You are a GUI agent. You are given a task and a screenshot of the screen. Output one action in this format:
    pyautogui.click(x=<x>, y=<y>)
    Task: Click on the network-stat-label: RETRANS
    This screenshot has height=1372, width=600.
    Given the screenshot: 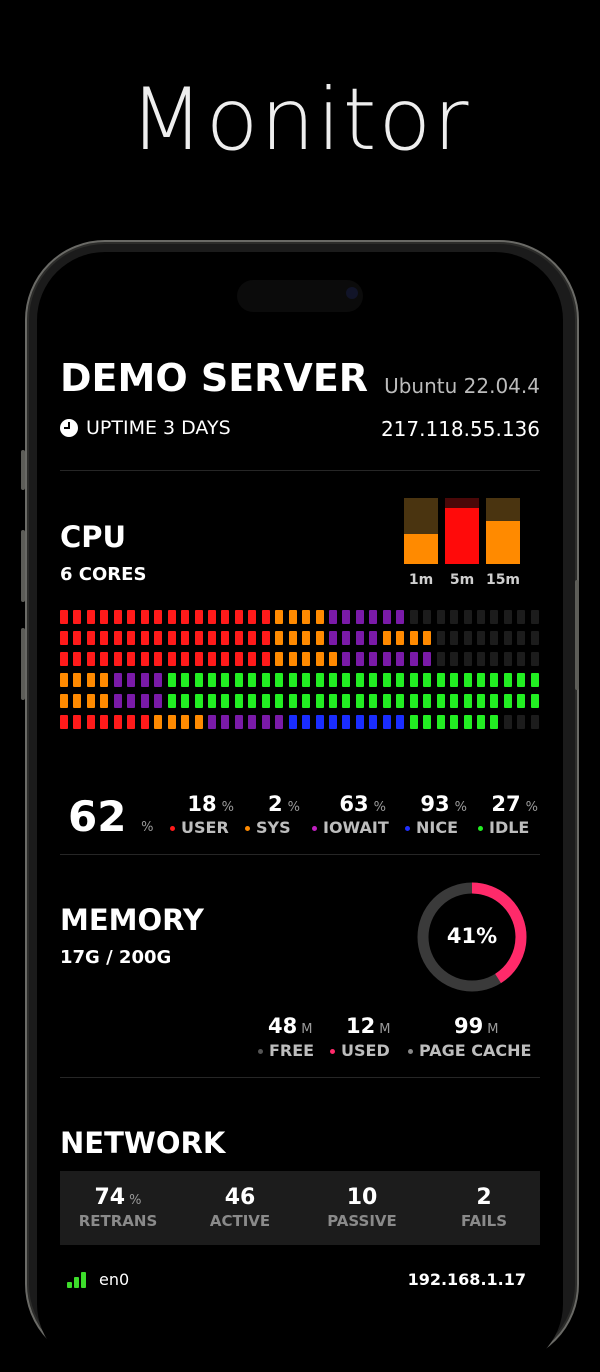 What is the action you would take?
    pyautogui.click(x=118, y=1221)
    